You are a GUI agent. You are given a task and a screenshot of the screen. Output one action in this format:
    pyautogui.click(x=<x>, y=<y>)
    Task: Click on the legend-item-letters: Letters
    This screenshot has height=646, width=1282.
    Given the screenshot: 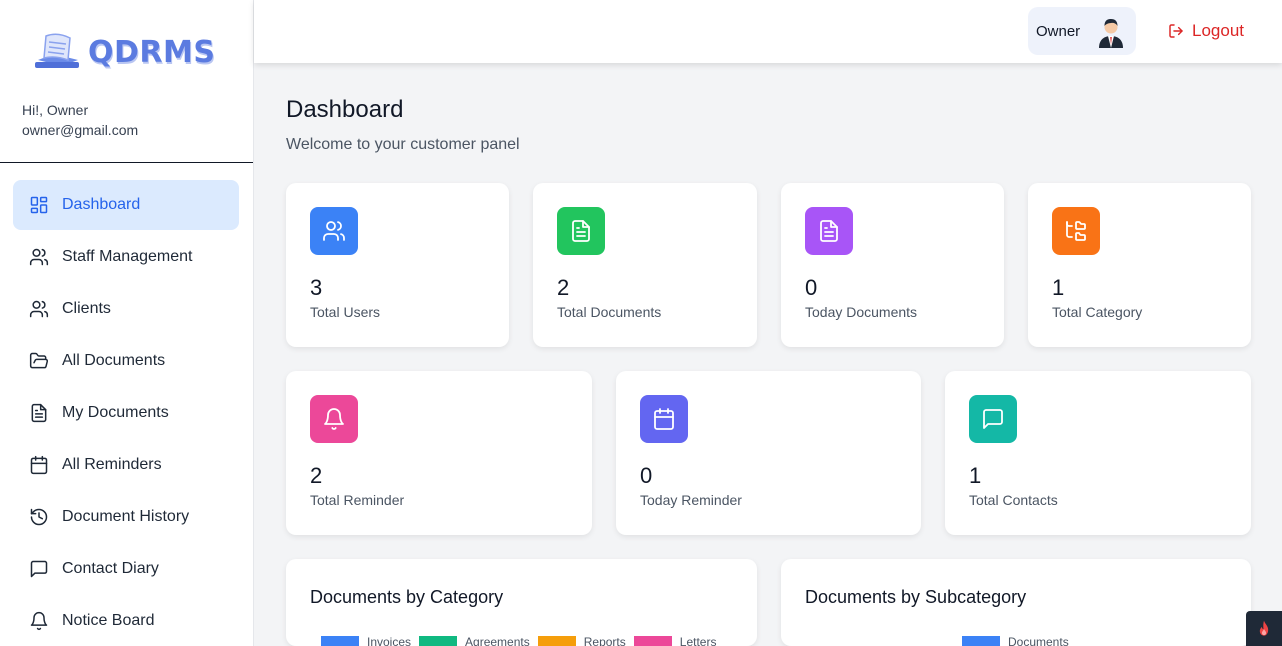 What is the action you would take?
    pyautogui.click(x=675, y=640)
    